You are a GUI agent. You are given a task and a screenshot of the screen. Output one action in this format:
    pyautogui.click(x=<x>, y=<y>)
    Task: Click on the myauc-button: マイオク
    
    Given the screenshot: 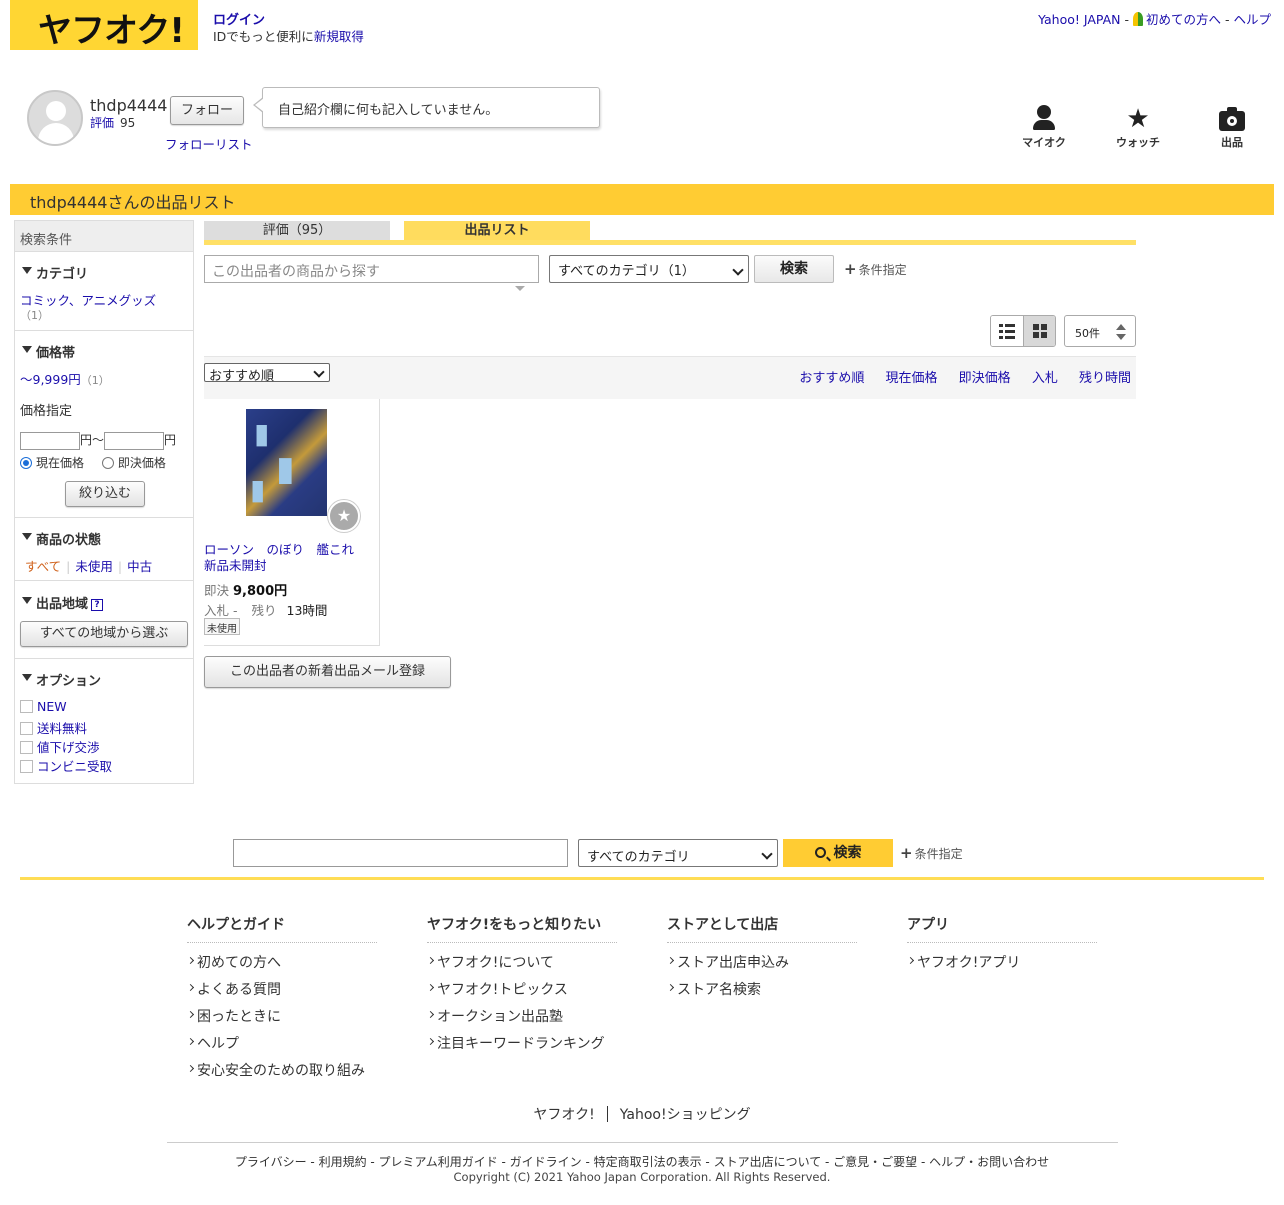 What is the action you would take?
    pyautogui.click(x=1044, y=127)
    